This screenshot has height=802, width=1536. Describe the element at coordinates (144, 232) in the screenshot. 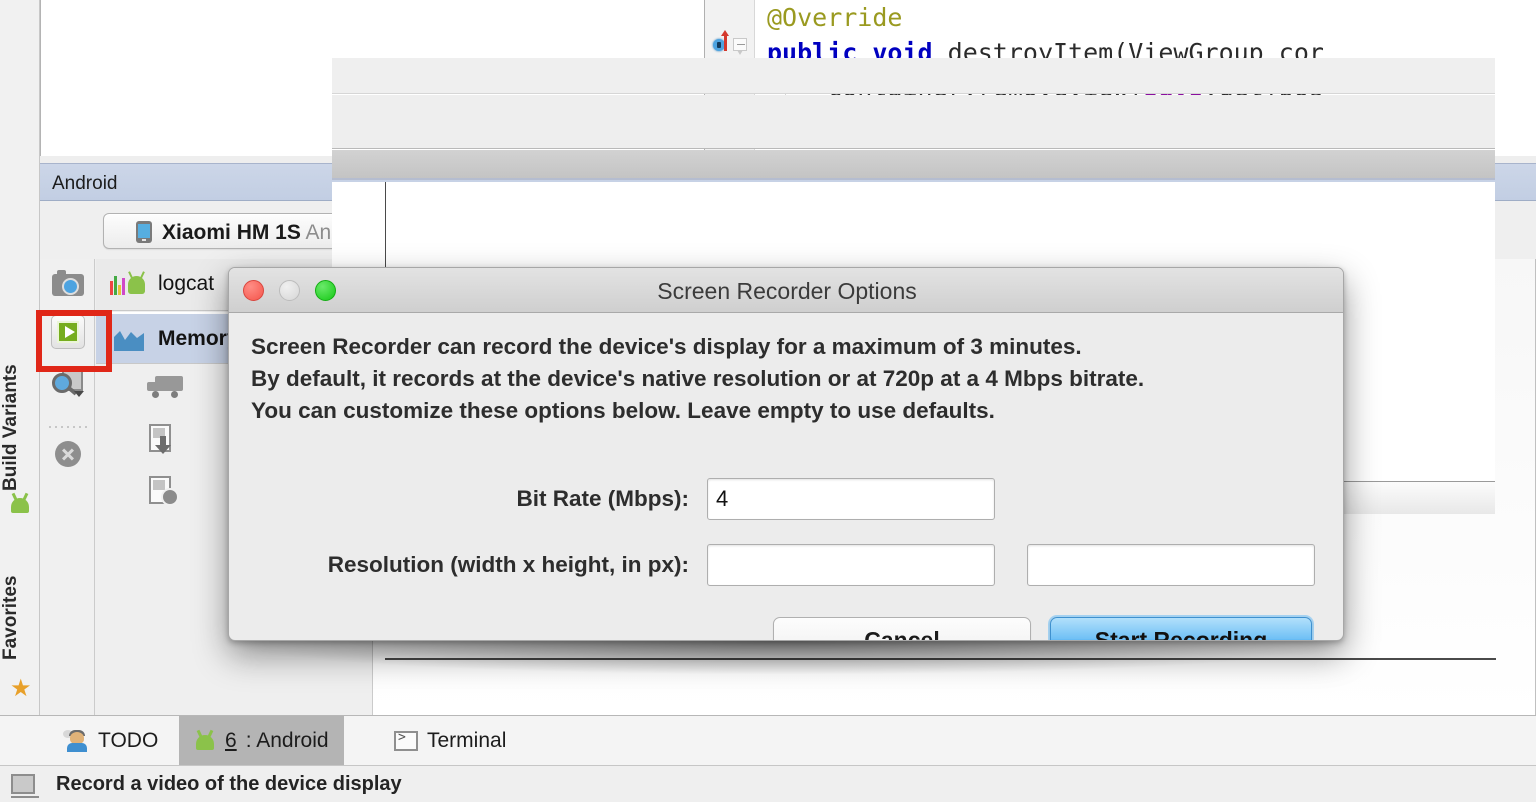

I see `phone-icon` at that location.